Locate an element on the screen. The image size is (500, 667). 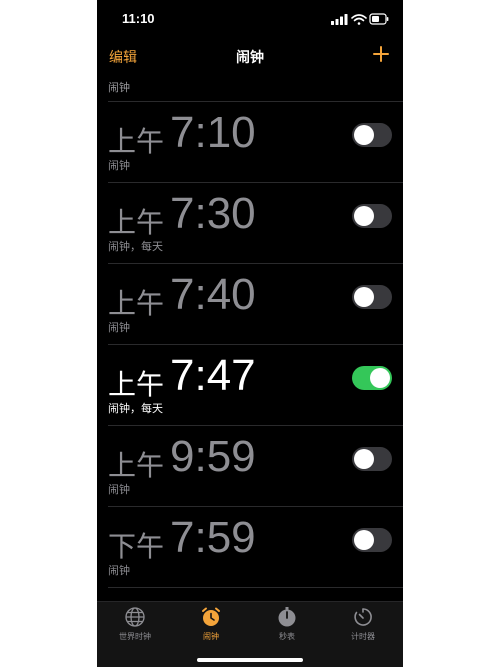
alarm-row: 下午 7:59 闹钟 is located at coordinates (255, 547).